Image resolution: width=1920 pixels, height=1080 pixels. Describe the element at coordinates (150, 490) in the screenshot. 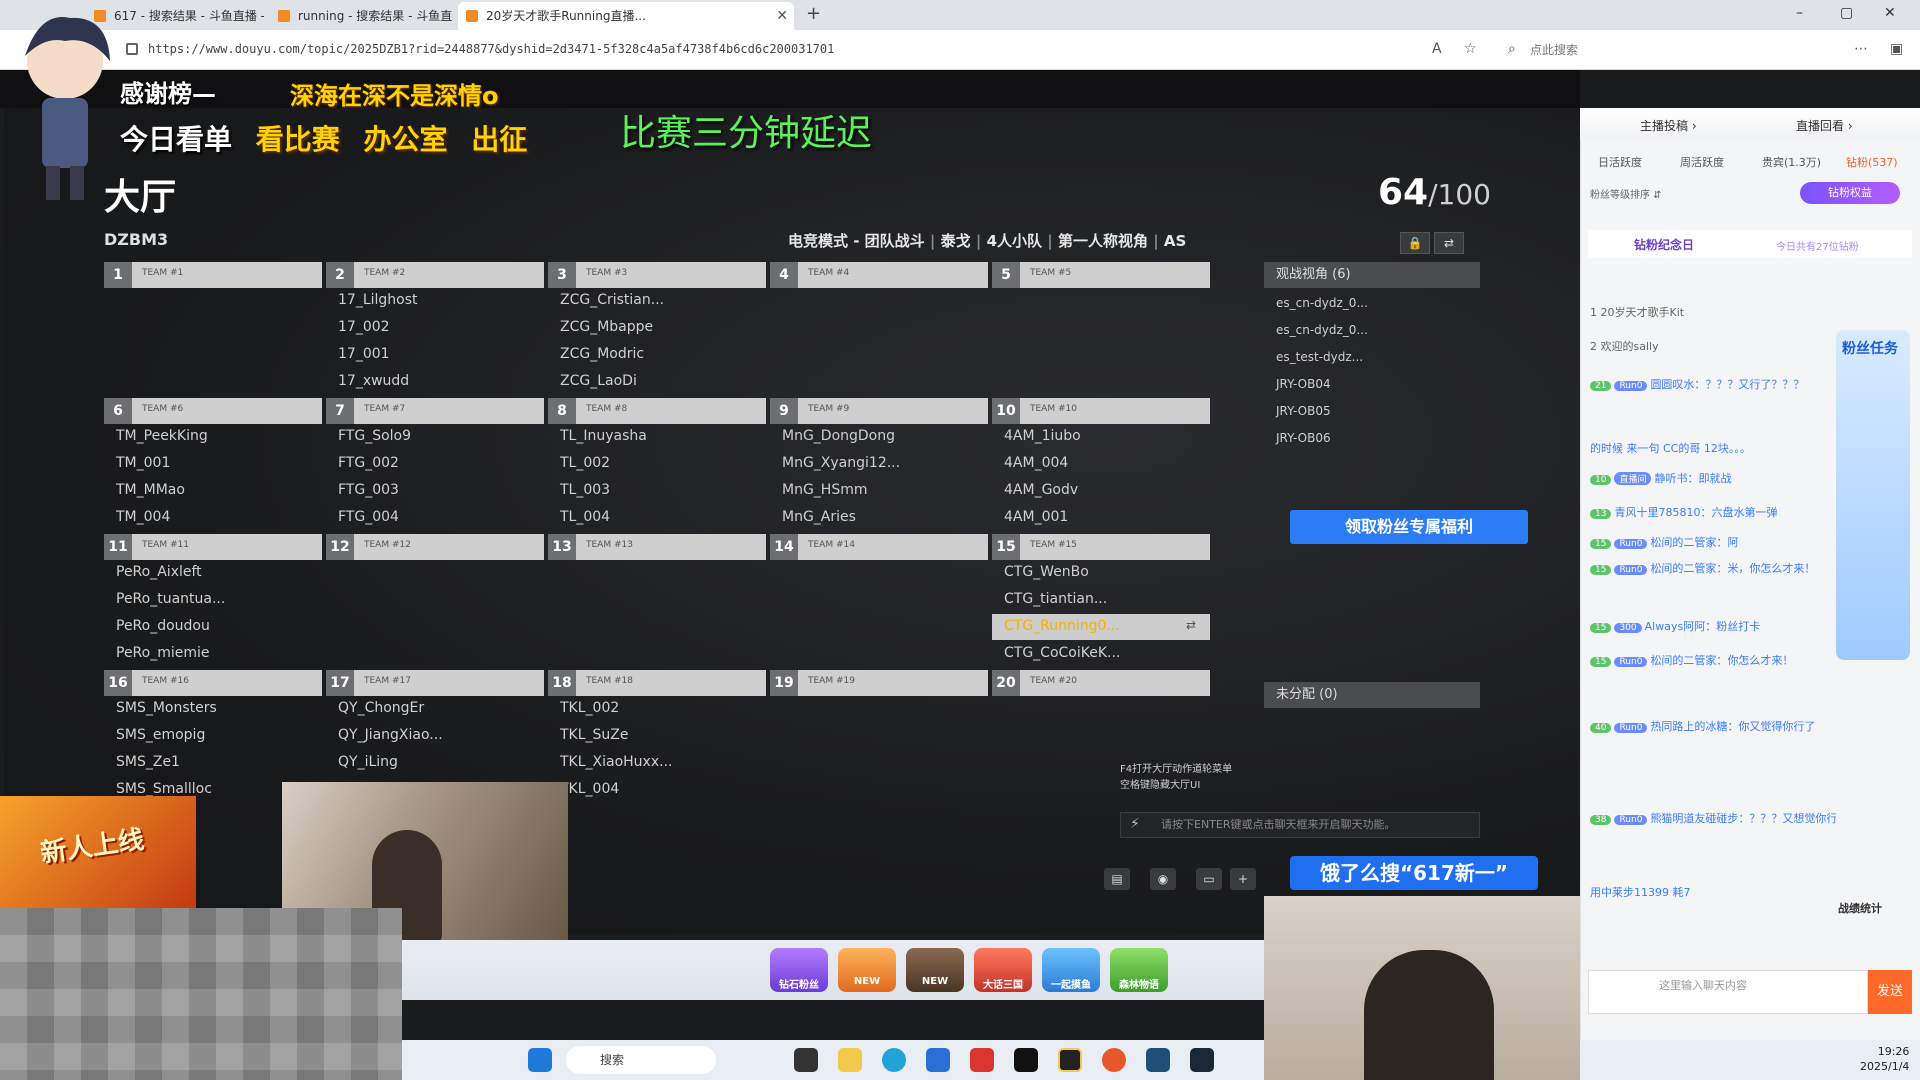

I see `player-name: TM_MMao` at that location.